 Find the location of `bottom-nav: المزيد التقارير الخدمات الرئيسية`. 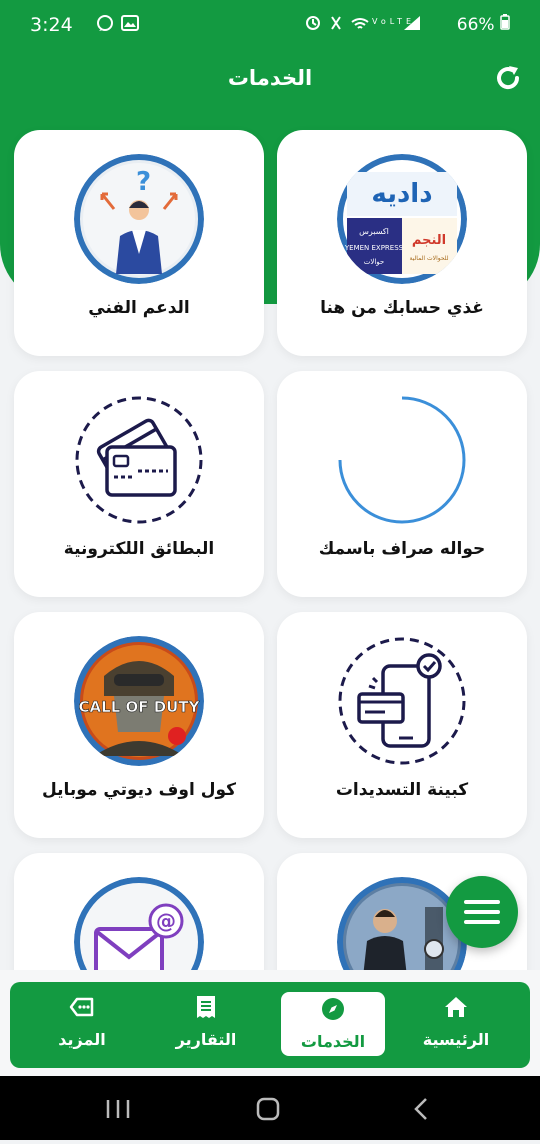

bottom-nav: المزيد التقارير الخدمات الرئيسية is located at coordinates (270, 1025).